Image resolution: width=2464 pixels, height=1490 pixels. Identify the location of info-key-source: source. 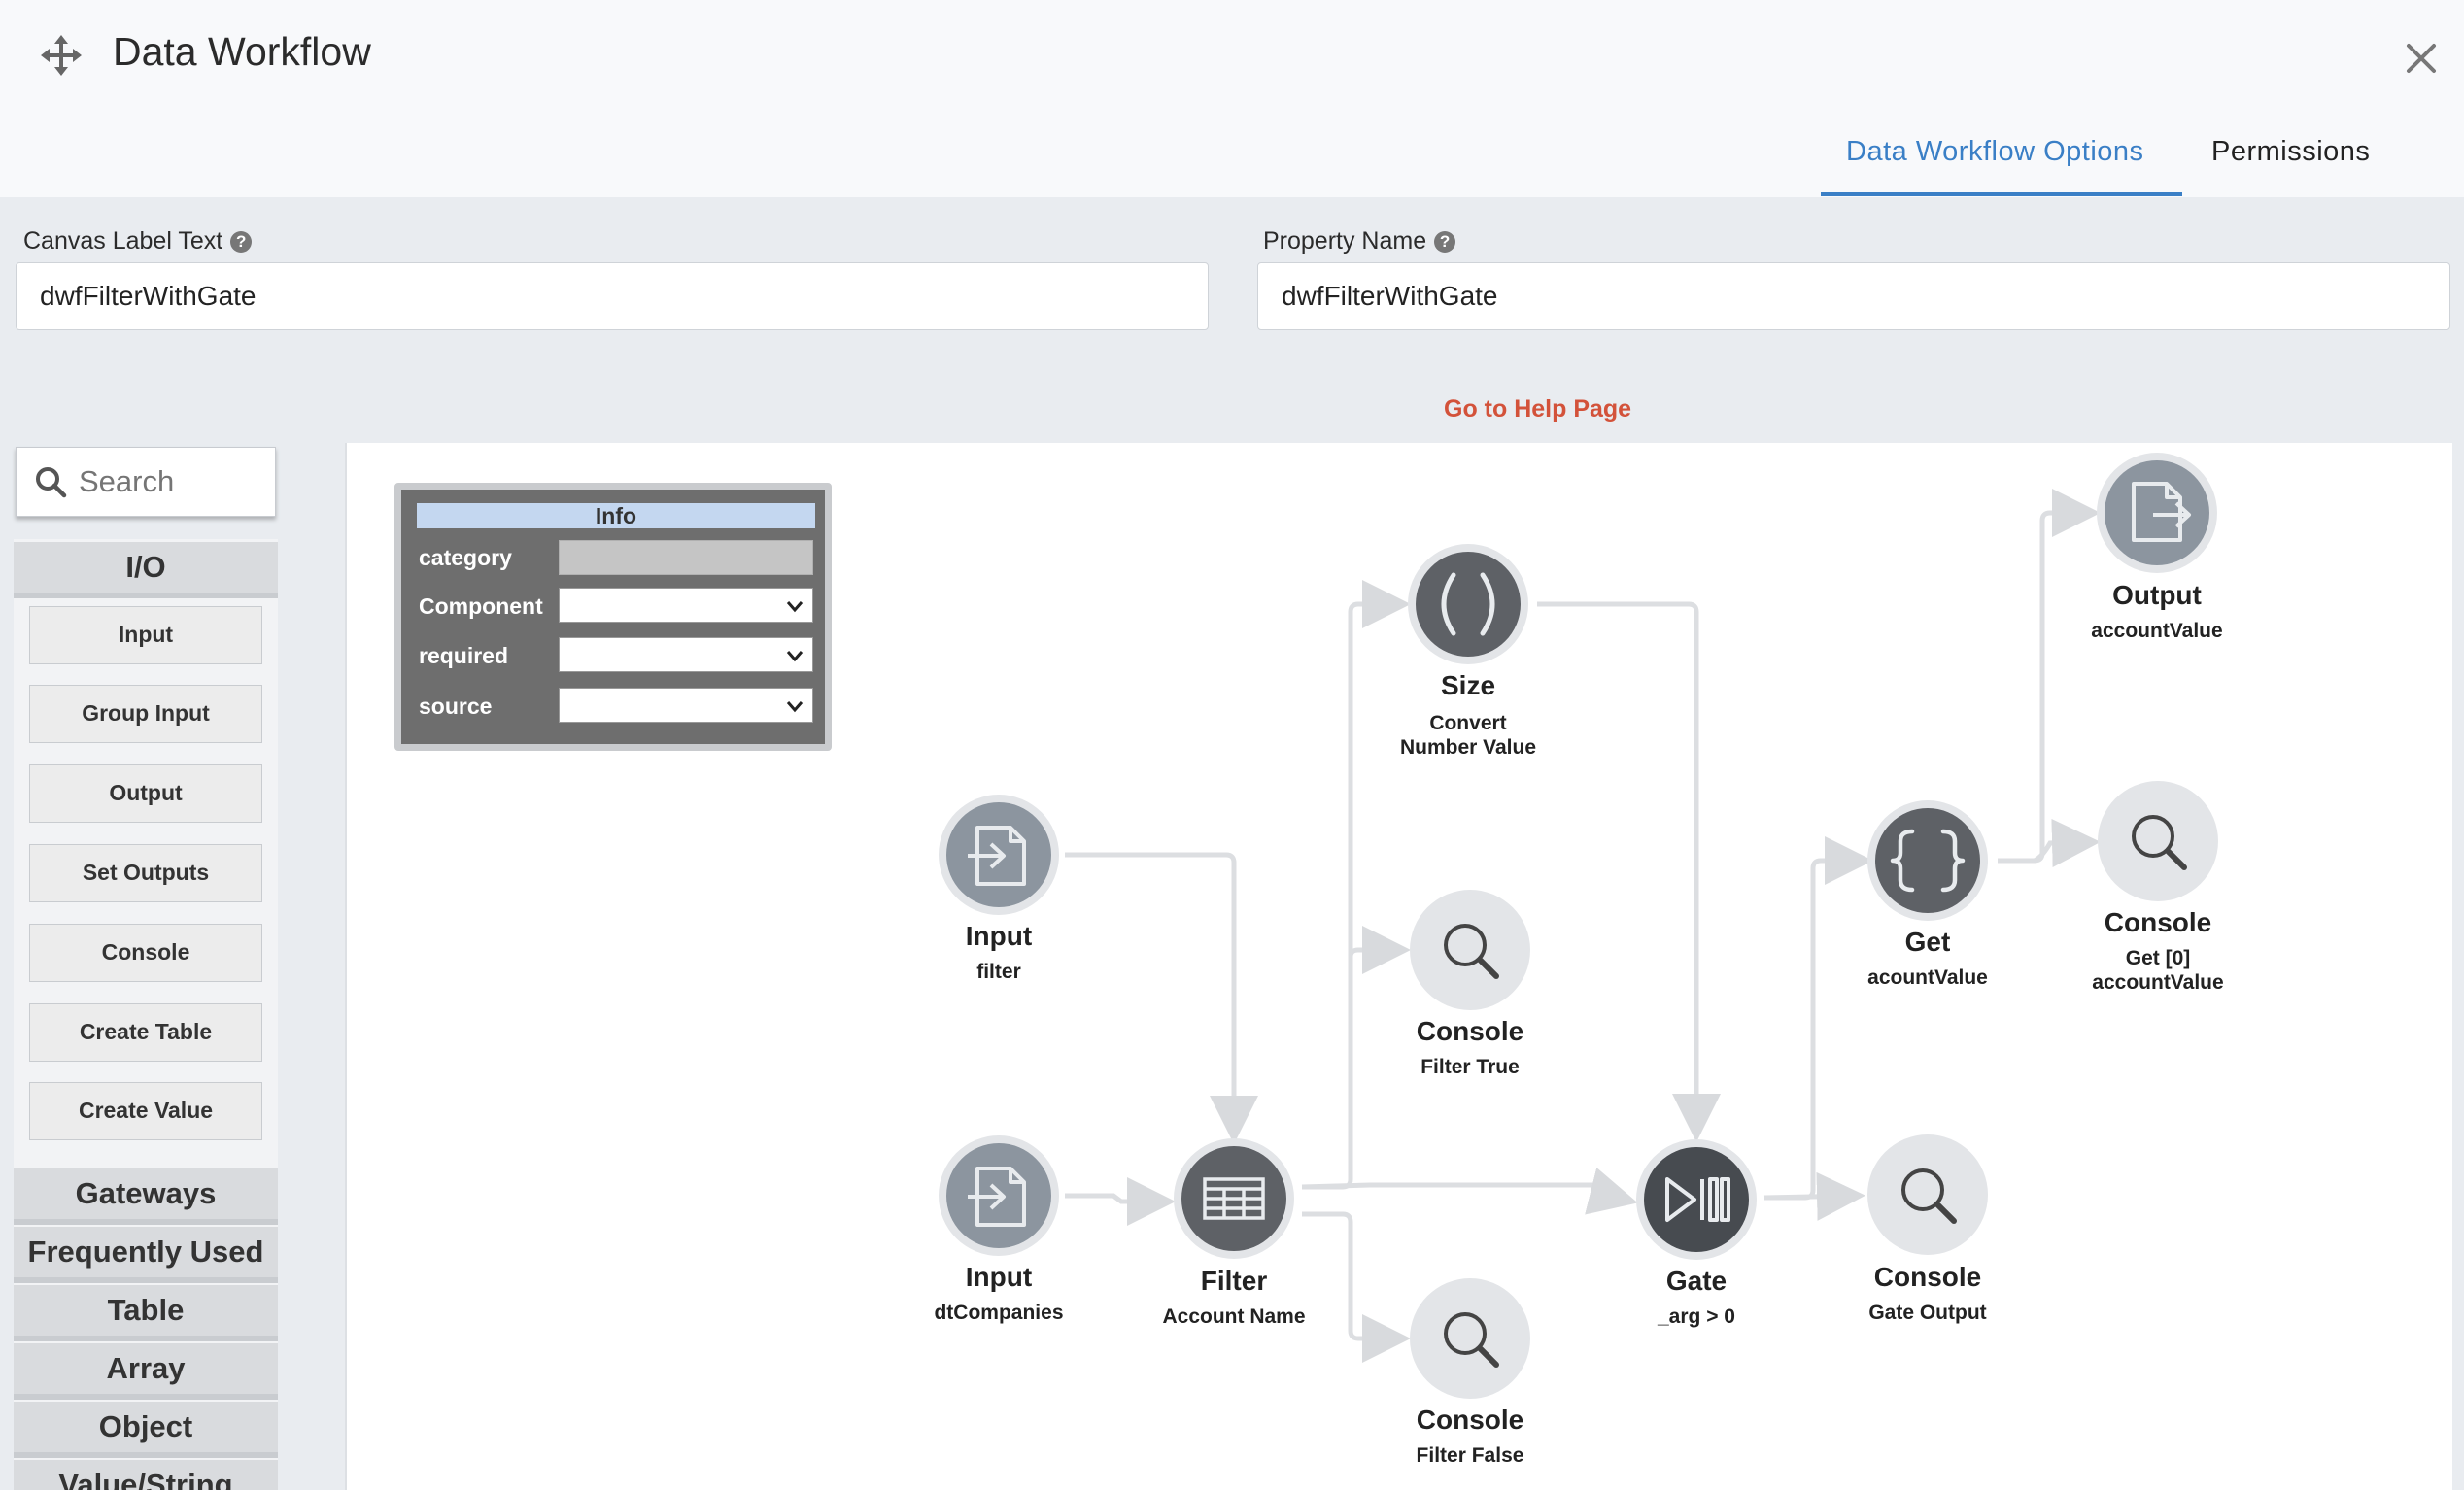
(456, 706).